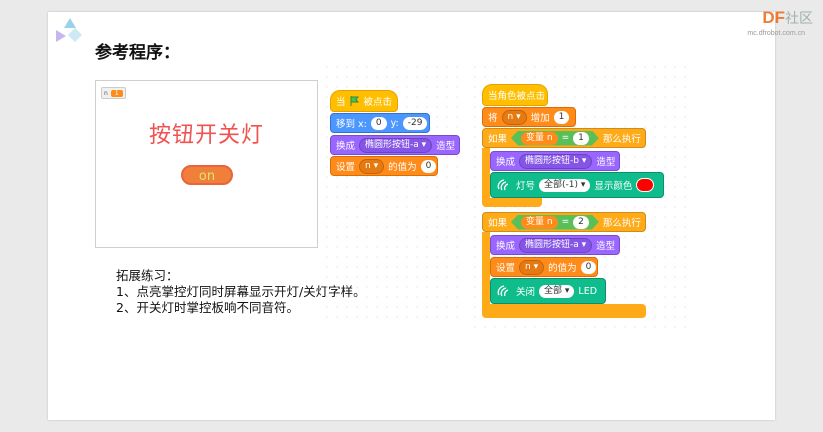 The image size is (823, 432). I want to click on goto-y-label: y:, so click(394, 123).